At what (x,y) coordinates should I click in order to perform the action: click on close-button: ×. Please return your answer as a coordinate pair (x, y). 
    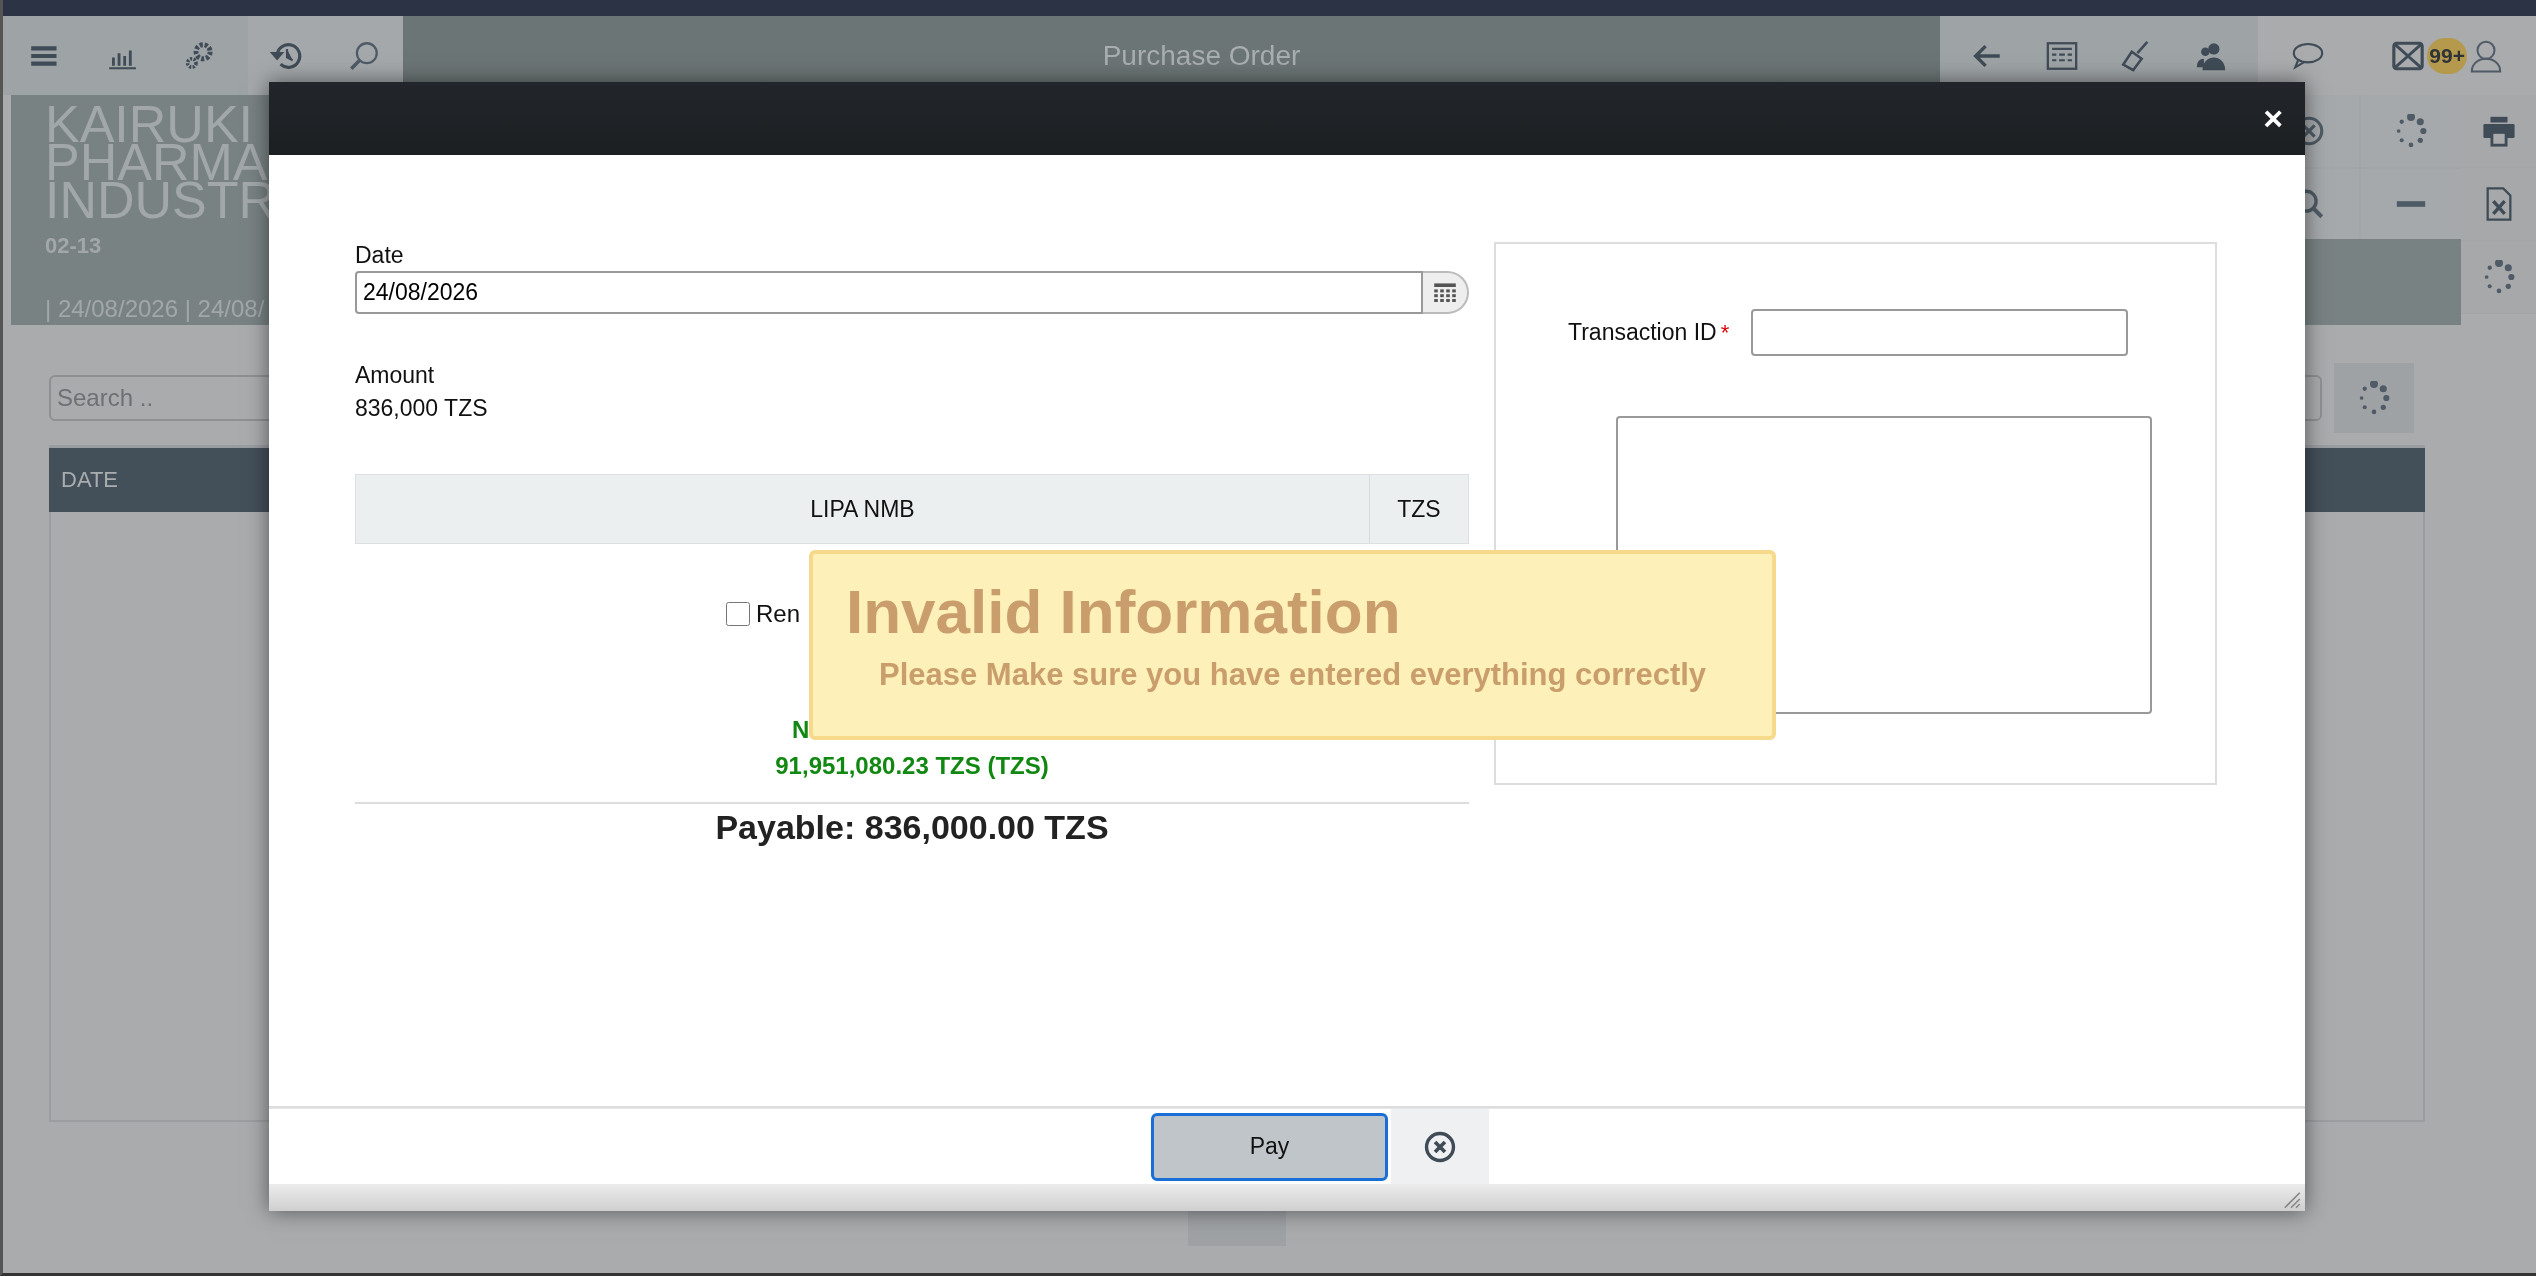
    Looking at the image, I should click on (2273, 118).